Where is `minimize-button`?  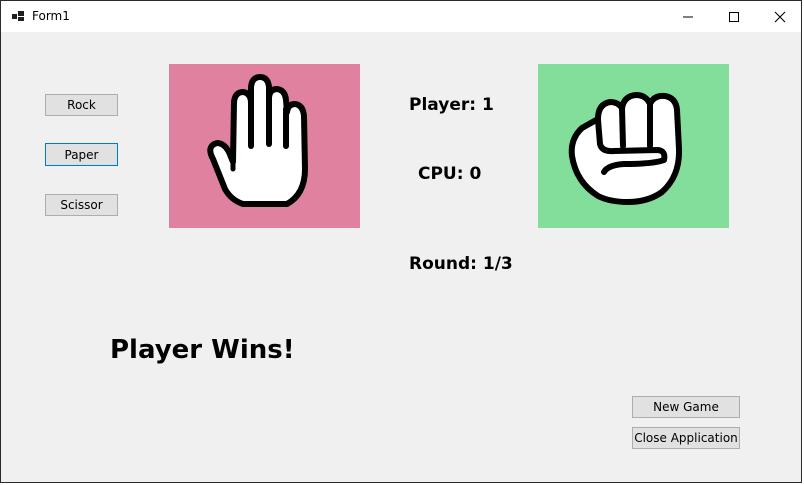 minimize-button is located at coordinates (688, 16).